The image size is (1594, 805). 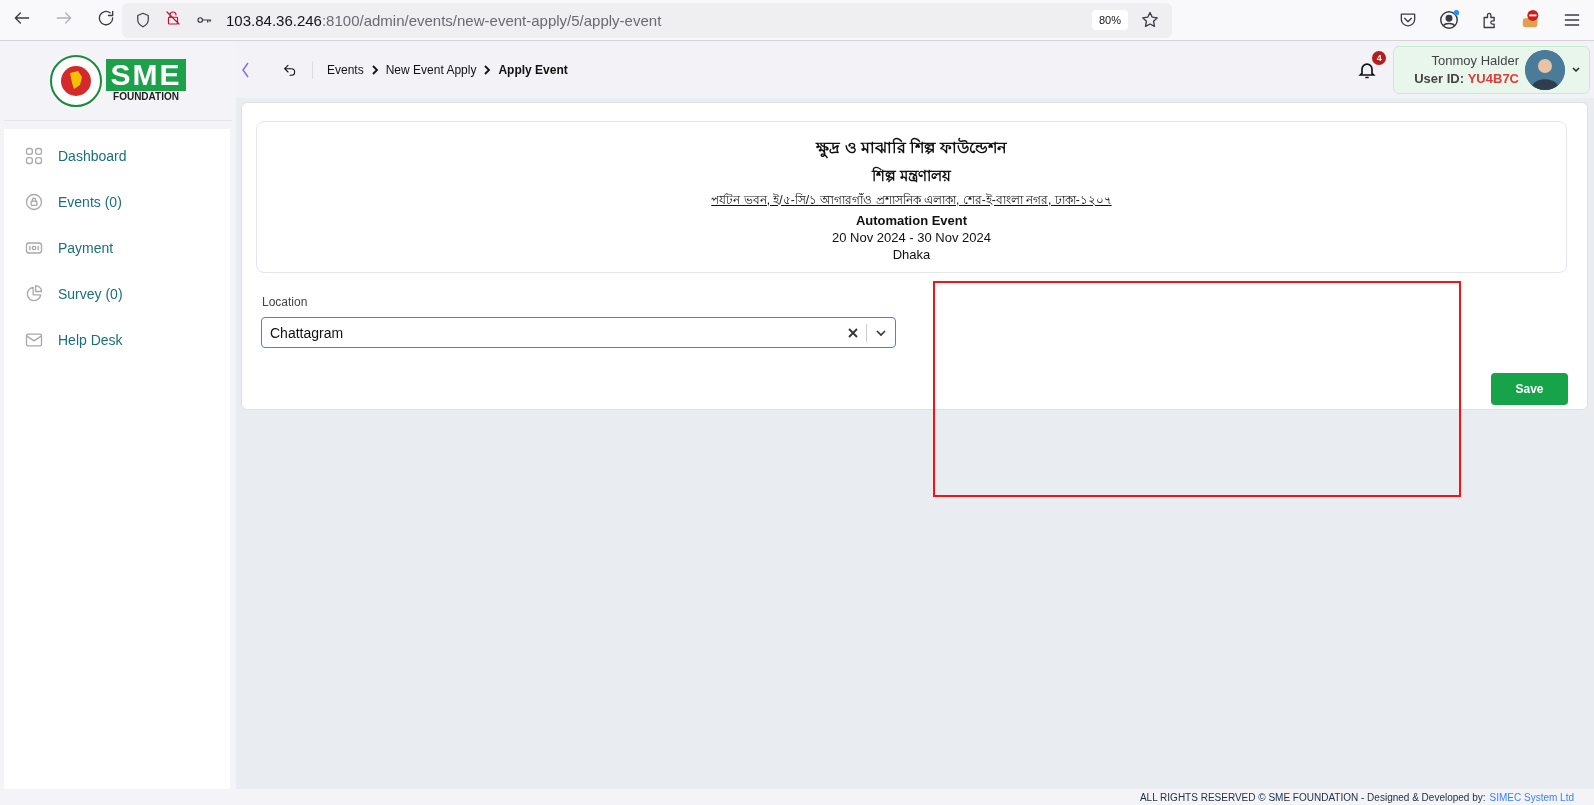 What do you see at coordinates (911, 220) in the screenshot?
I see `event-title: Automation Event` at bounding box center [911, 220].